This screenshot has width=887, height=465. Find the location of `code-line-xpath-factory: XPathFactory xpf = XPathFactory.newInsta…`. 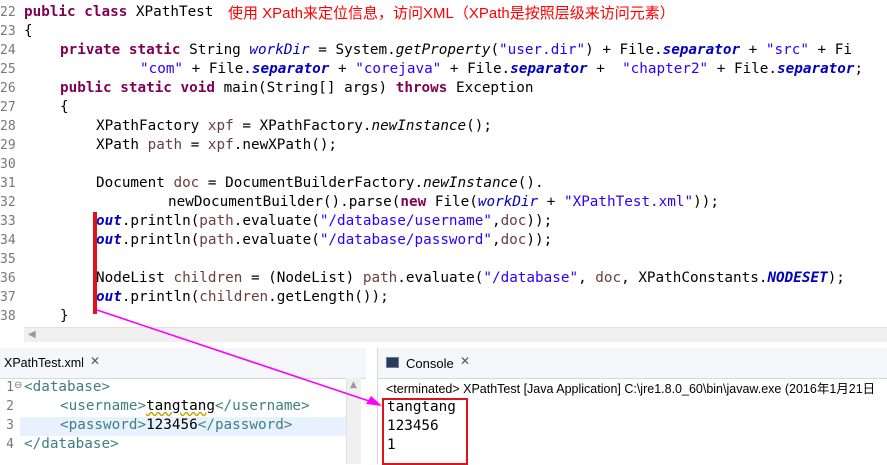

code-line-xpath-factory: XPathFactory xpf = XPathFactory.newInsta… is located at coordinates (294, 126).